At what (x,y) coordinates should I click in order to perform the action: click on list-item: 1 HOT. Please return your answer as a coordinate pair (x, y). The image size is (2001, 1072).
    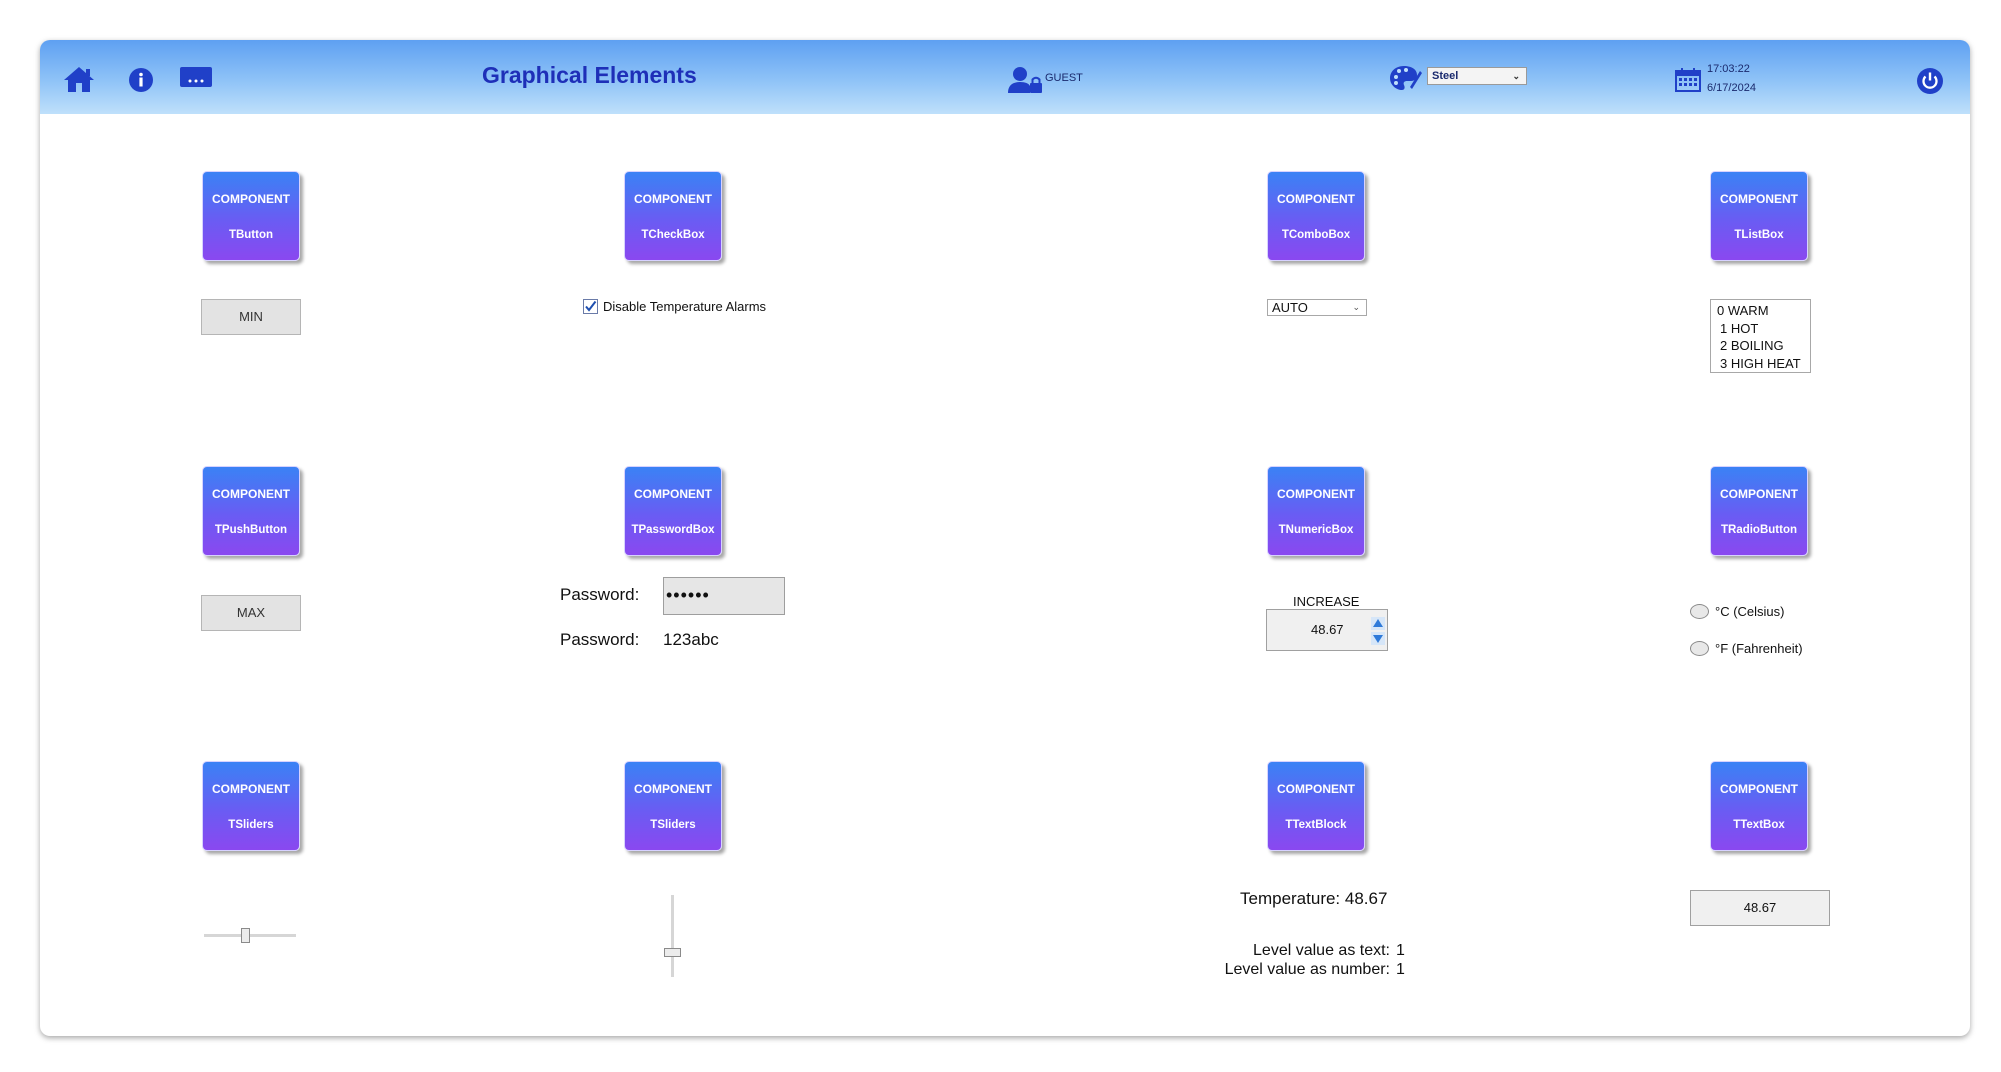
    Looking at the image, I should click on (1763, 329).